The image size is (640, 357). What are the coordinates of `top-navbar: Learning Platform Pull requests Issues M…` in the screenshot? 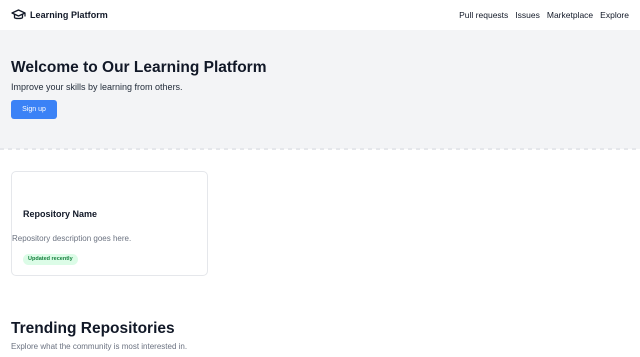 It's located at (320, 15).